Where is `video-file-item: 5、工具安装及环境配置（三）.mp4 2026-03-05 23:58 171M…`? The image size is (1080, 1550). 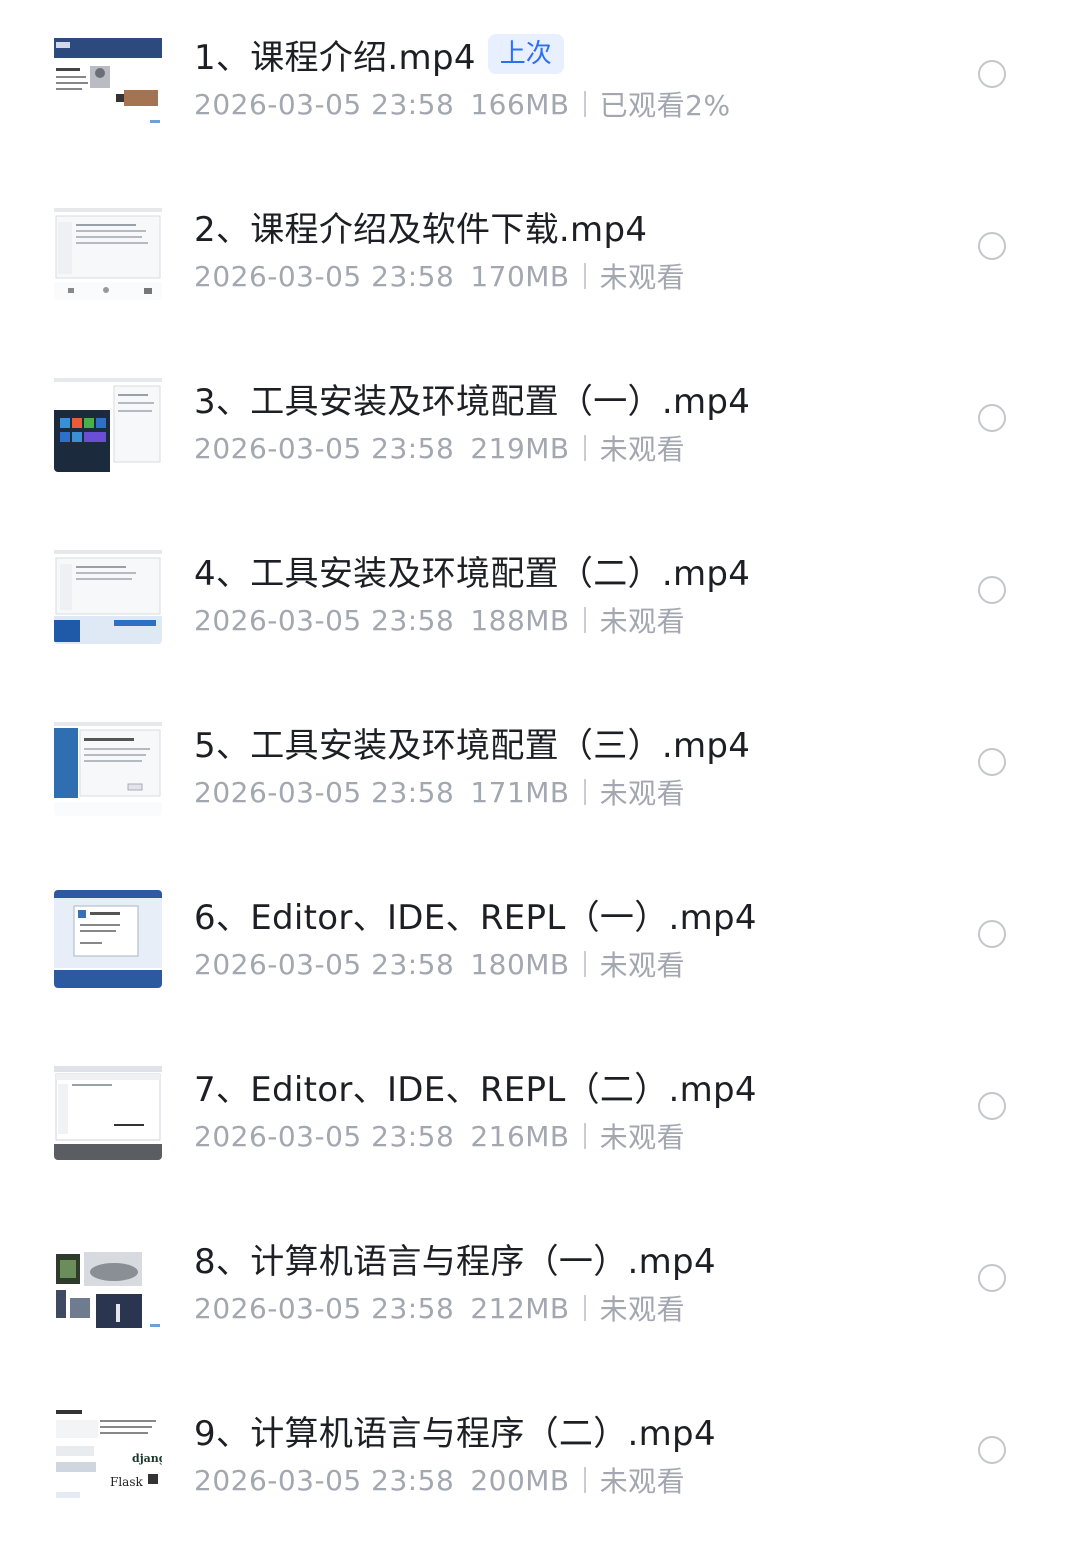
video-file-item: 5、工具安装及环境配置（三）.mp4 2026-03-05 23:58 171M… is located at coordinates (540, 776).